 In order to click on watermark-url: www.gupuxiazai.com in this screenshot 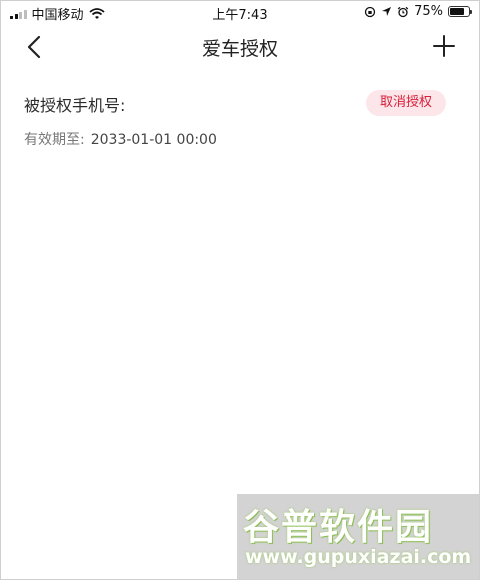, I will do `click(358, 557)`.